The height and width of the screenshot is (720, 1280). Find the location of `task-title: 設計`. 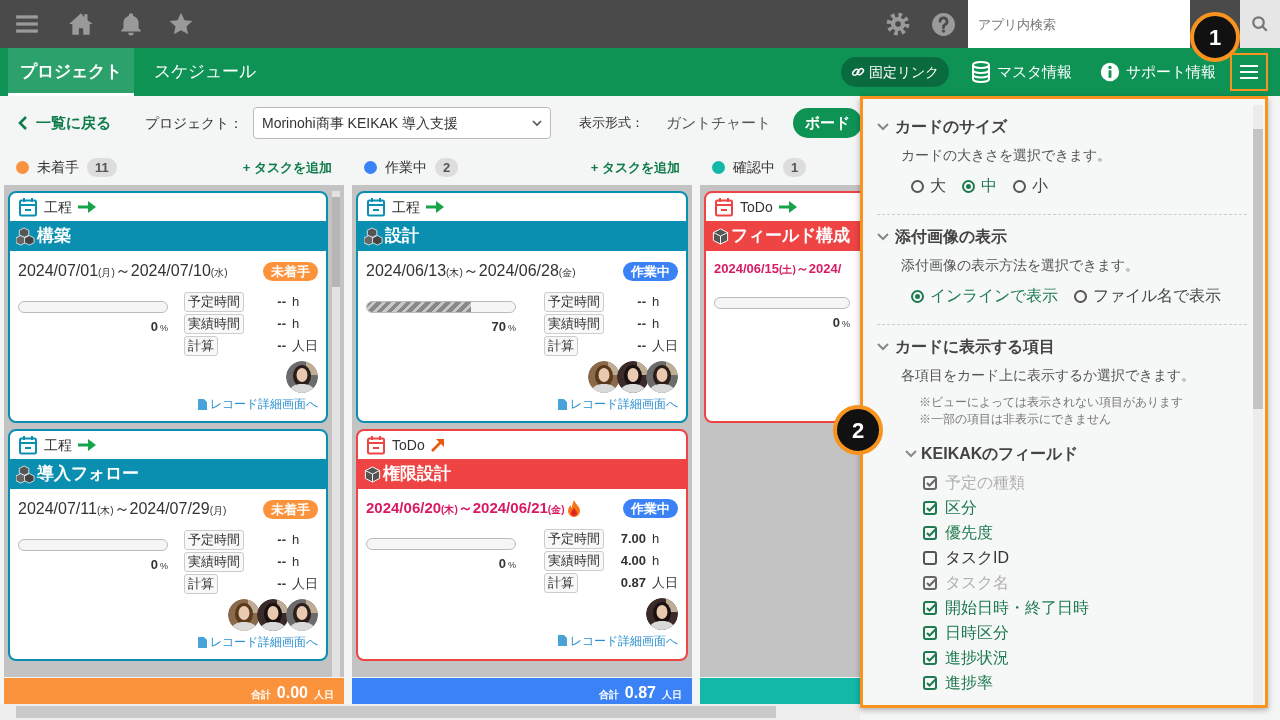

task-title: 設計 is located at coordinates (402, 236).